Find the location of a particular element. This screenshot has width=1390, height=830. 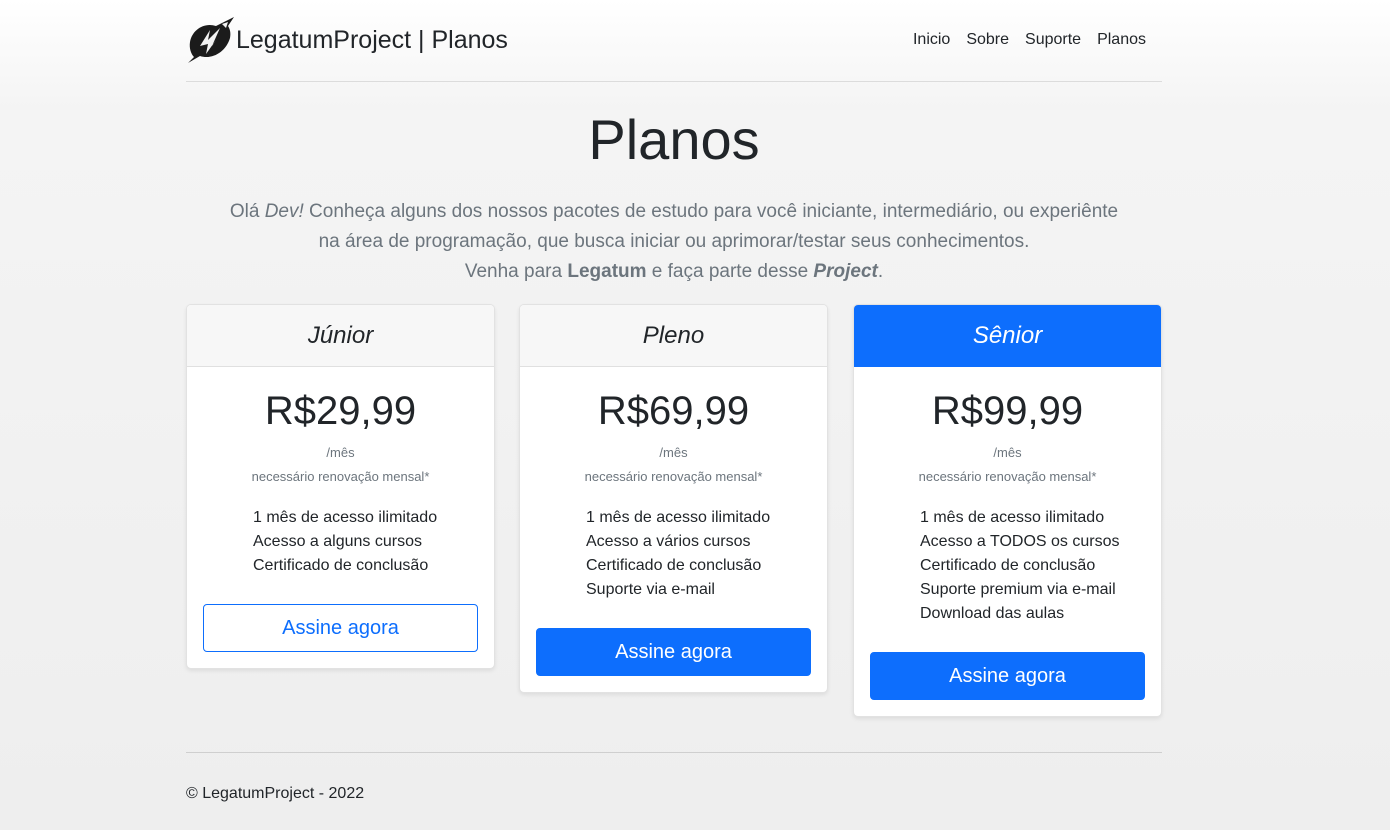

intro-cta-end: . is located at coordinates (880, 271).